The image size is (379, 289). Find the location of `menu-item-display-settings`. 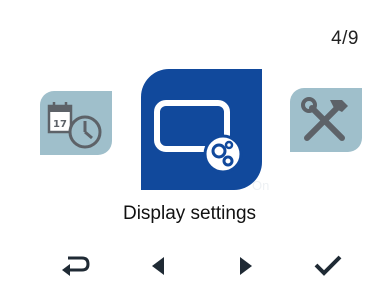

menu-item-display-settings is located at coordinates (201, 129).